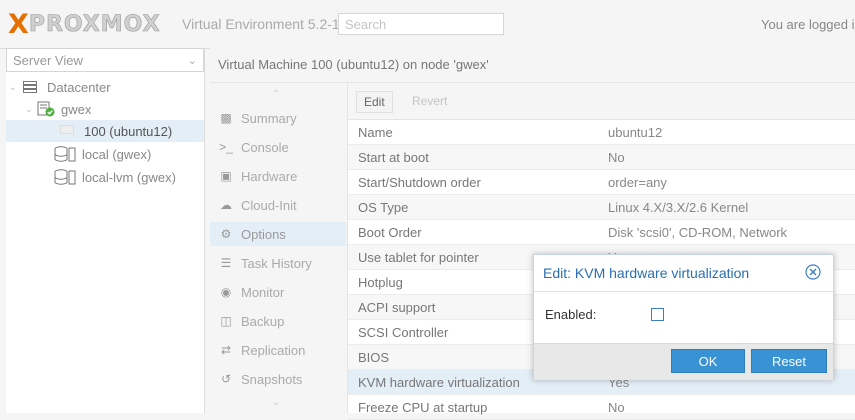  Describe the element at coordinates (601, 101) in the screenshot. I see `options-toolbar: Edit Revert` at that location.